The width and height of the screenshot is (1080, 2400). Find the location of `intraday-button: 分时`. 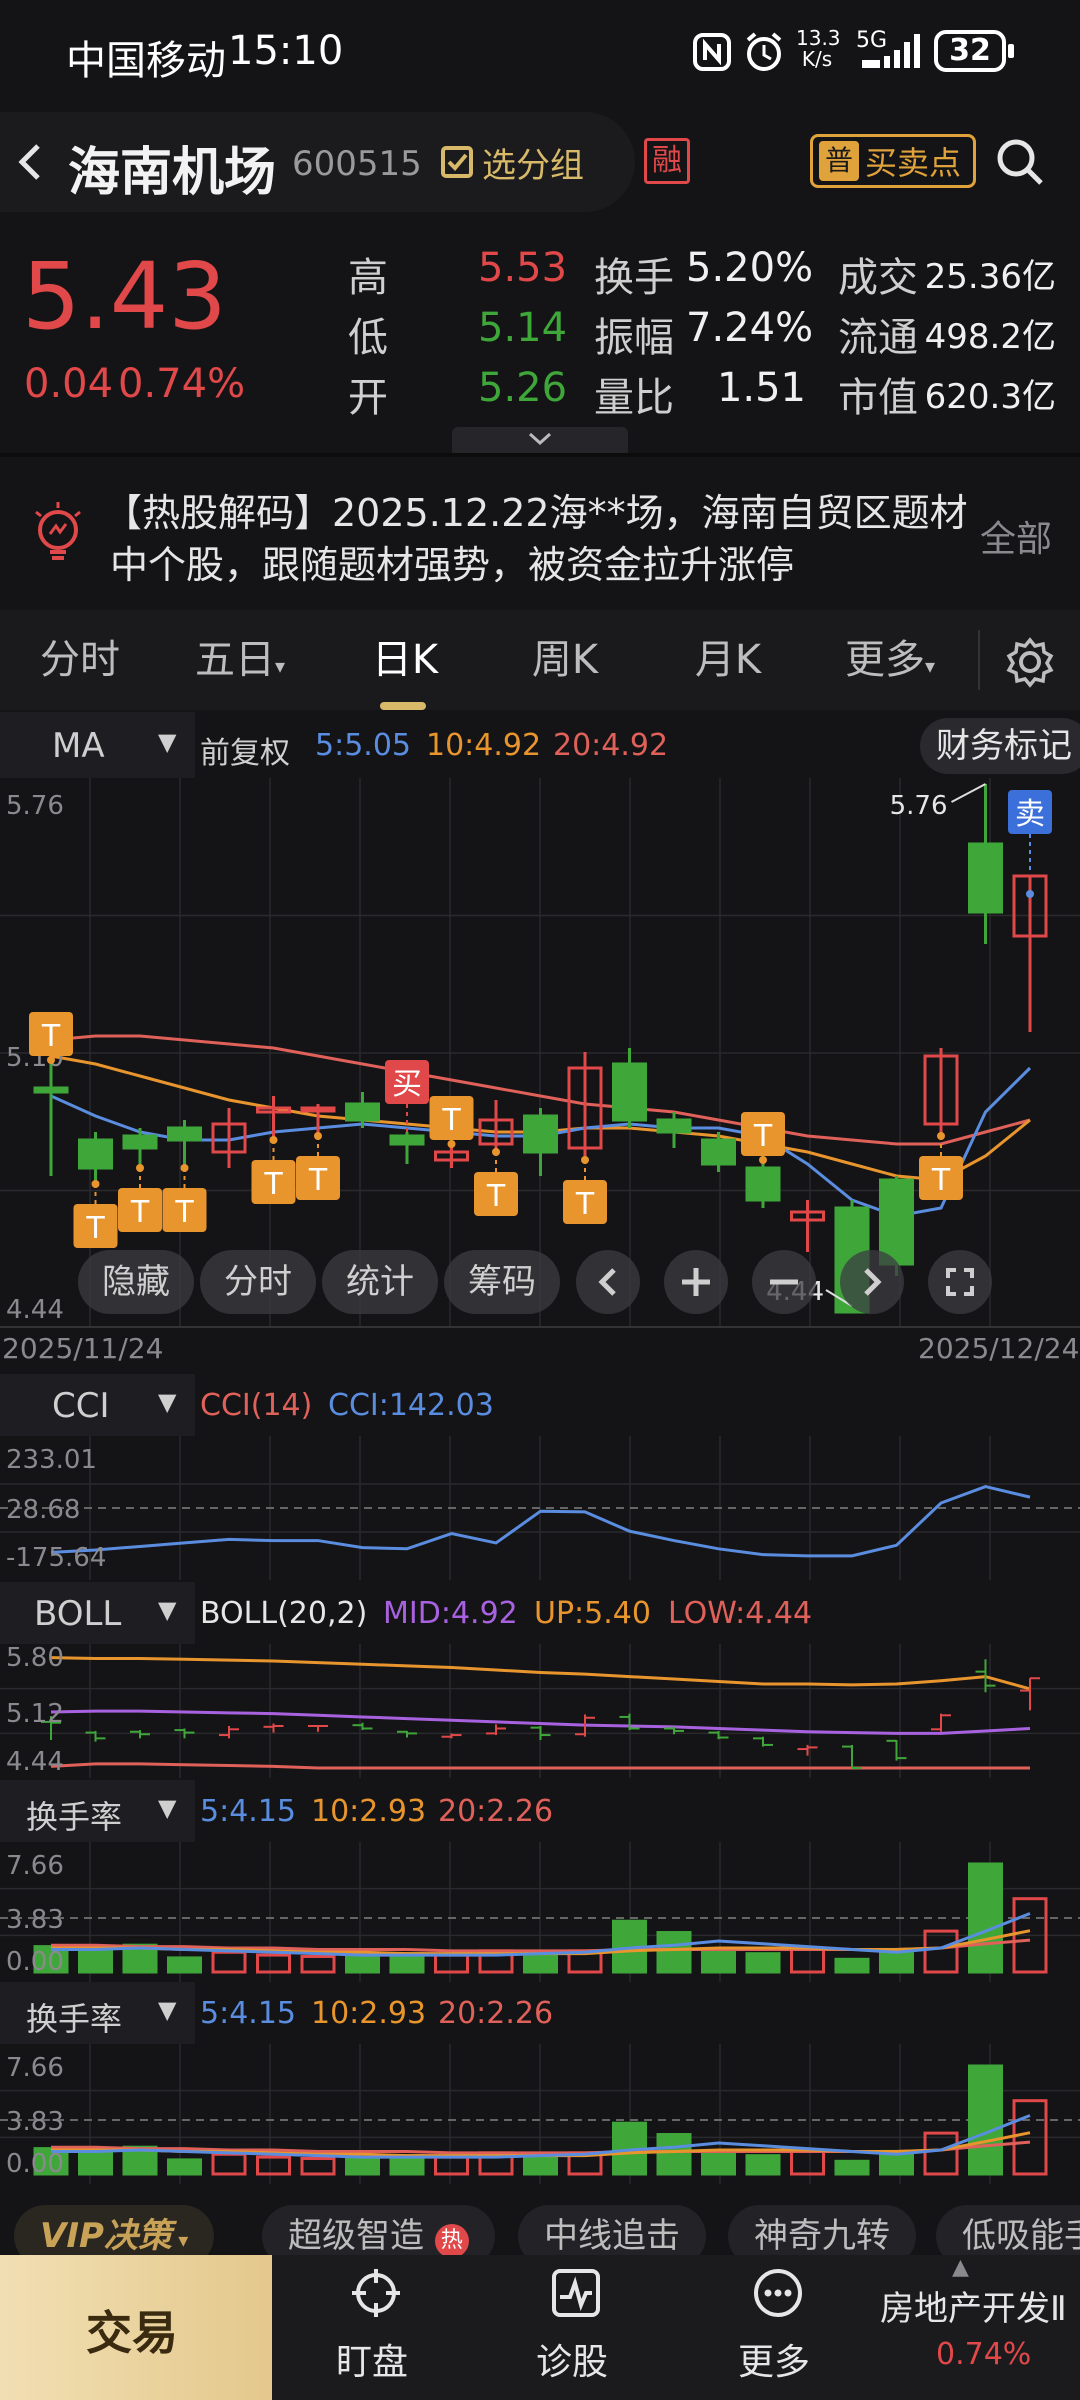

intraday-button: 分时 is located at coordinates (258, 1282).